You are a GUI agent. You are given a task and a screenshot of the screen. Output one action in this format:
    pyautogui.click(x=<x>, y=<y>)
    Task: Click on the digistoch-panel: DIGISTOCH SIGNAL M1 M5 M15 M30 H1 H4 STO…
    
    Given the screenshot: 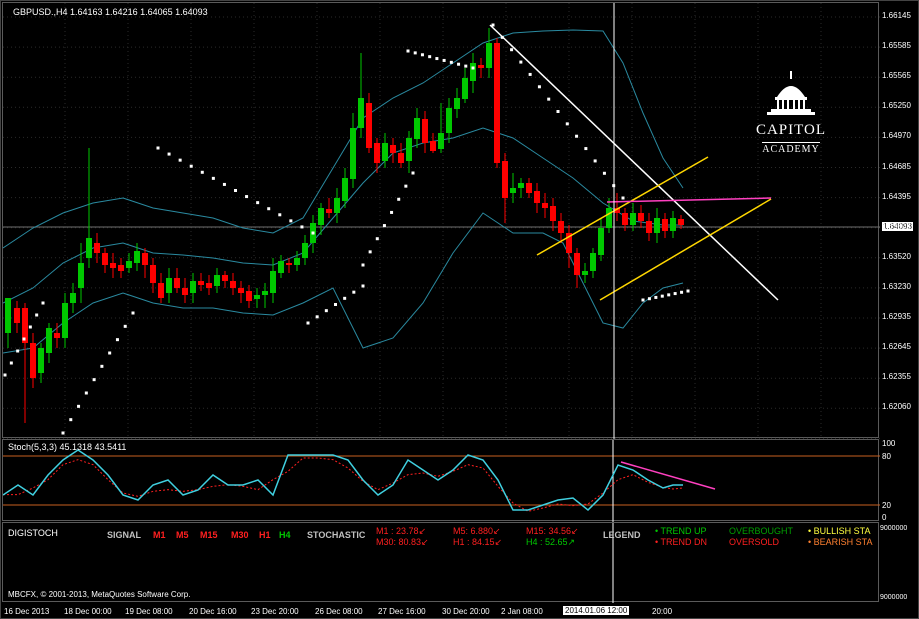 What is the action you would take?
    pyautogui.click(x=440, y=562)
    